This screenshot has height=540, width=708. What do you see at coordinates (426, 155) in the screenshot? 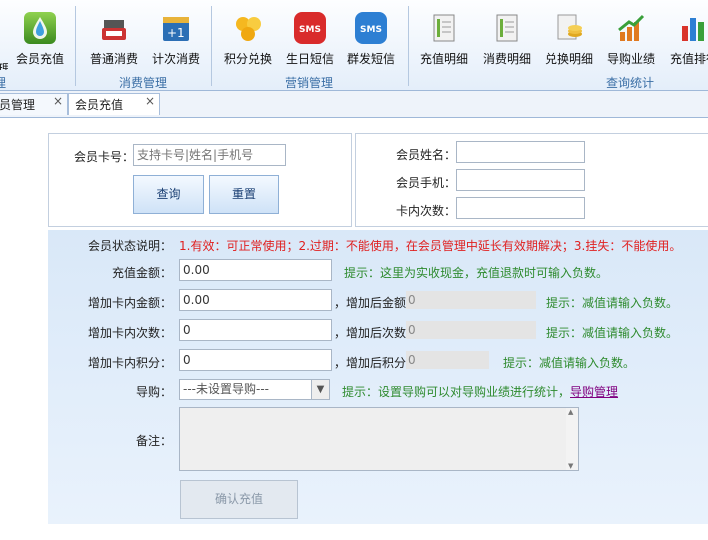
I see `member-name-label: 会员姓名：` at bounding box center [426, 155].